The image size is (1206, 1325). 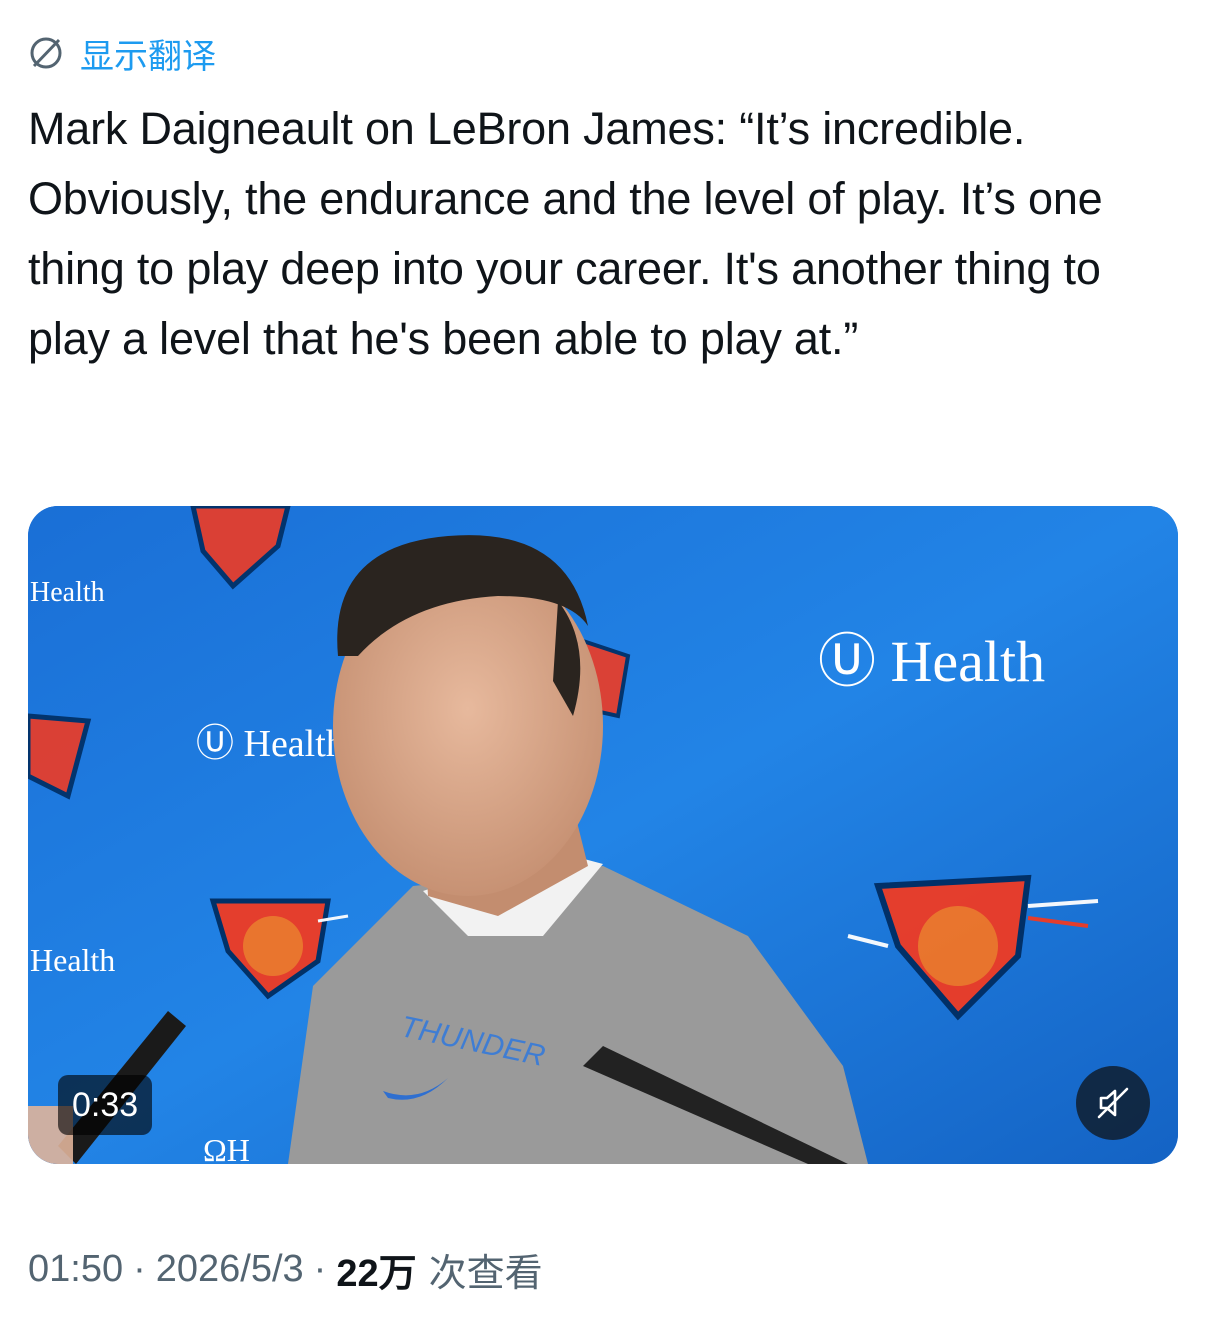 I want to click on svg-text: Ⓤ Health, so click(x=270, y=744).